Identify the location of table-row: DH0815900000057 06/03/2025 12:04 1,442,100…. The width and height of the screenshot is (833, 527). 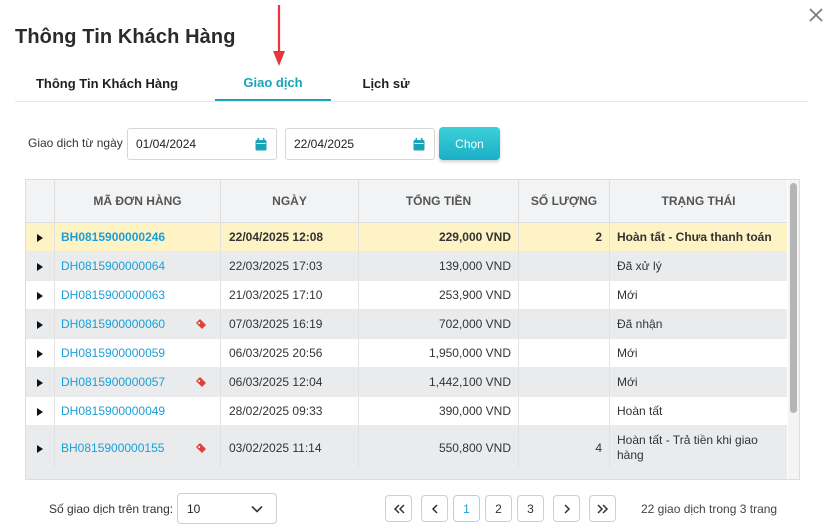
(406, 382).